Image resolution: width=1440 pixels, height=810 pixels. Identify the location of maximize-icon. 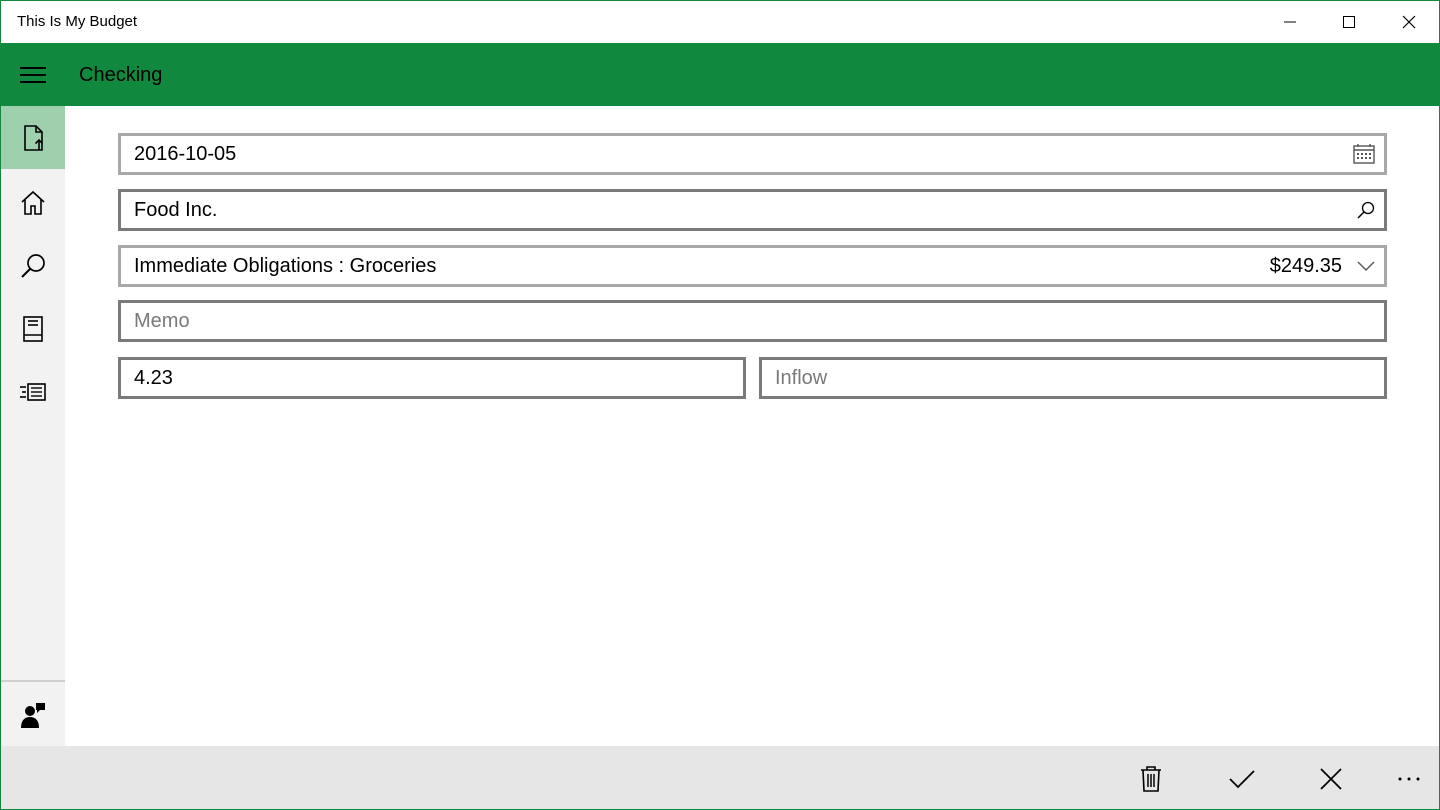
(1349, 22).